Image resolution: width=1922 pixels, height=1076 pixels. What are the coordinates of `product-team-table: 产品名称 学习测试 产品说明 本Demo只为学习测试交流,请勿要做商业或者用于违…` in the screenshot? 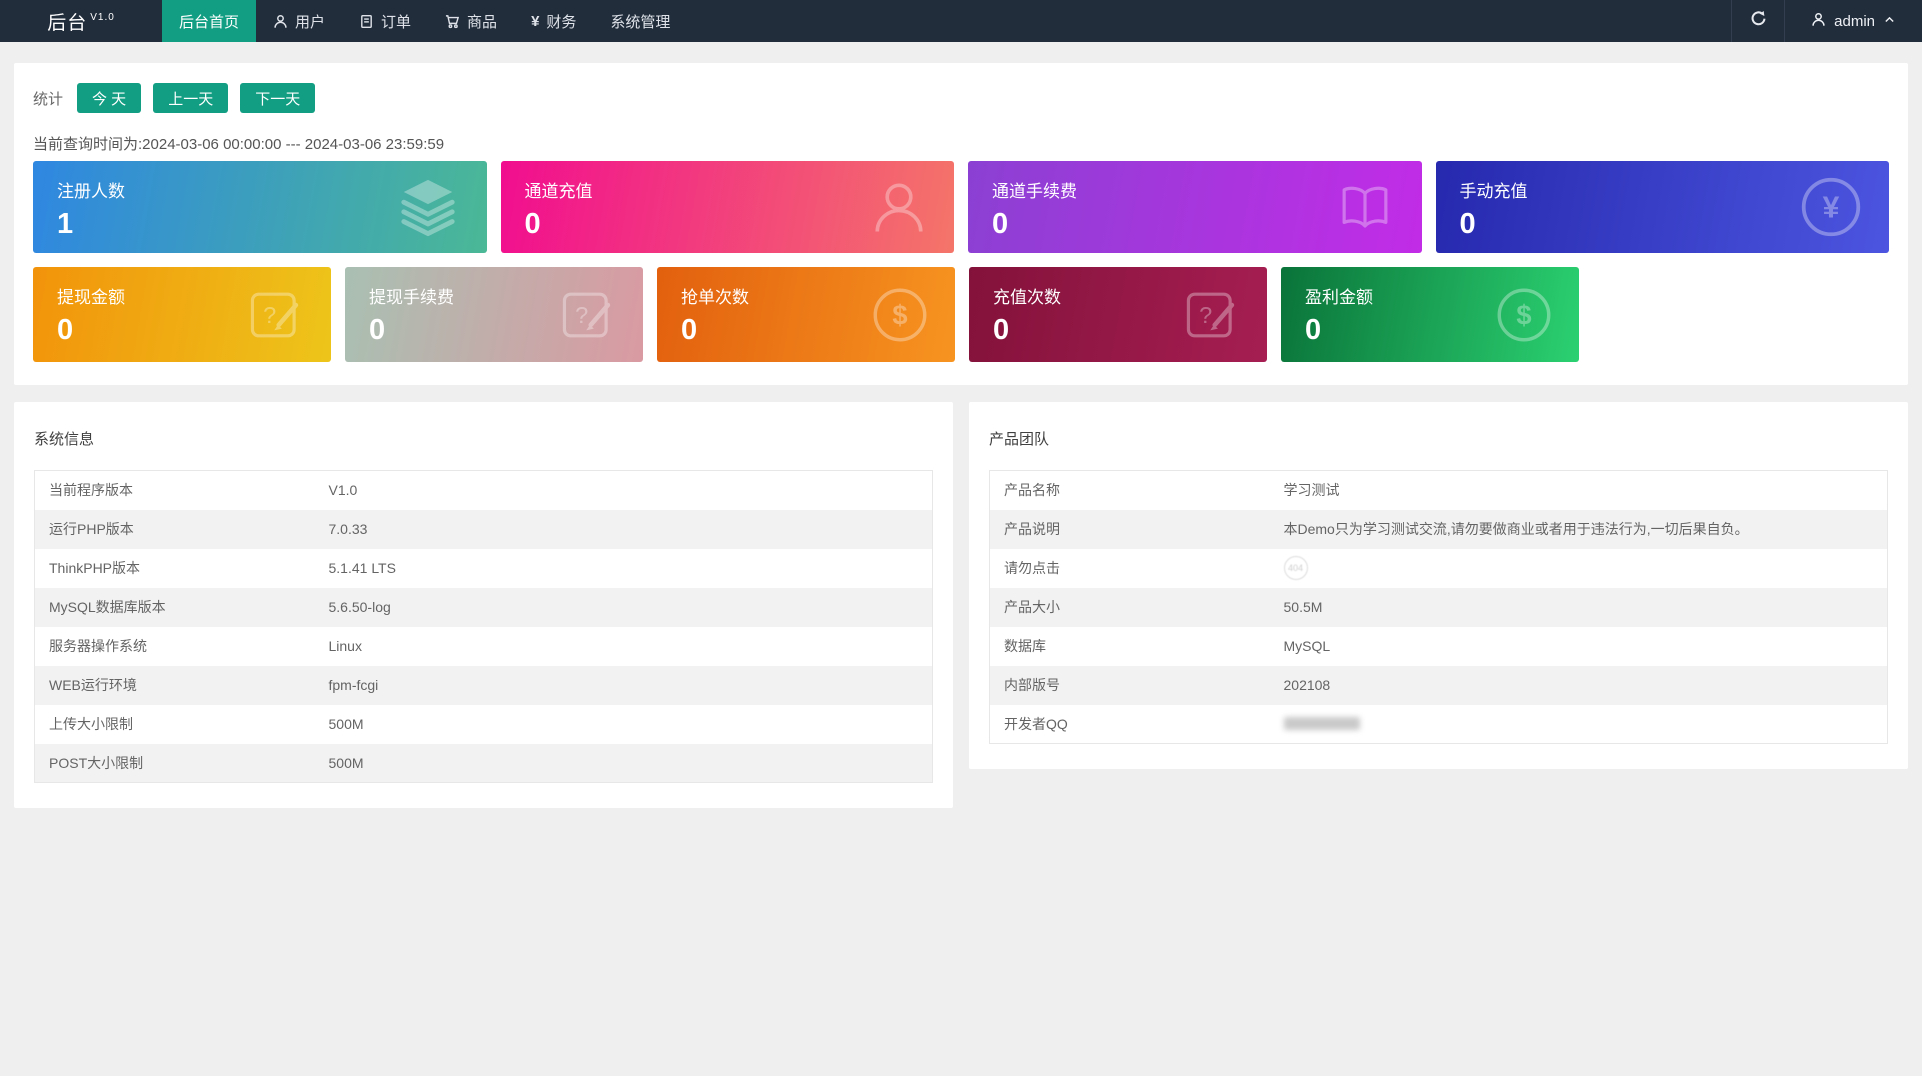 It's located at (1438, 607).